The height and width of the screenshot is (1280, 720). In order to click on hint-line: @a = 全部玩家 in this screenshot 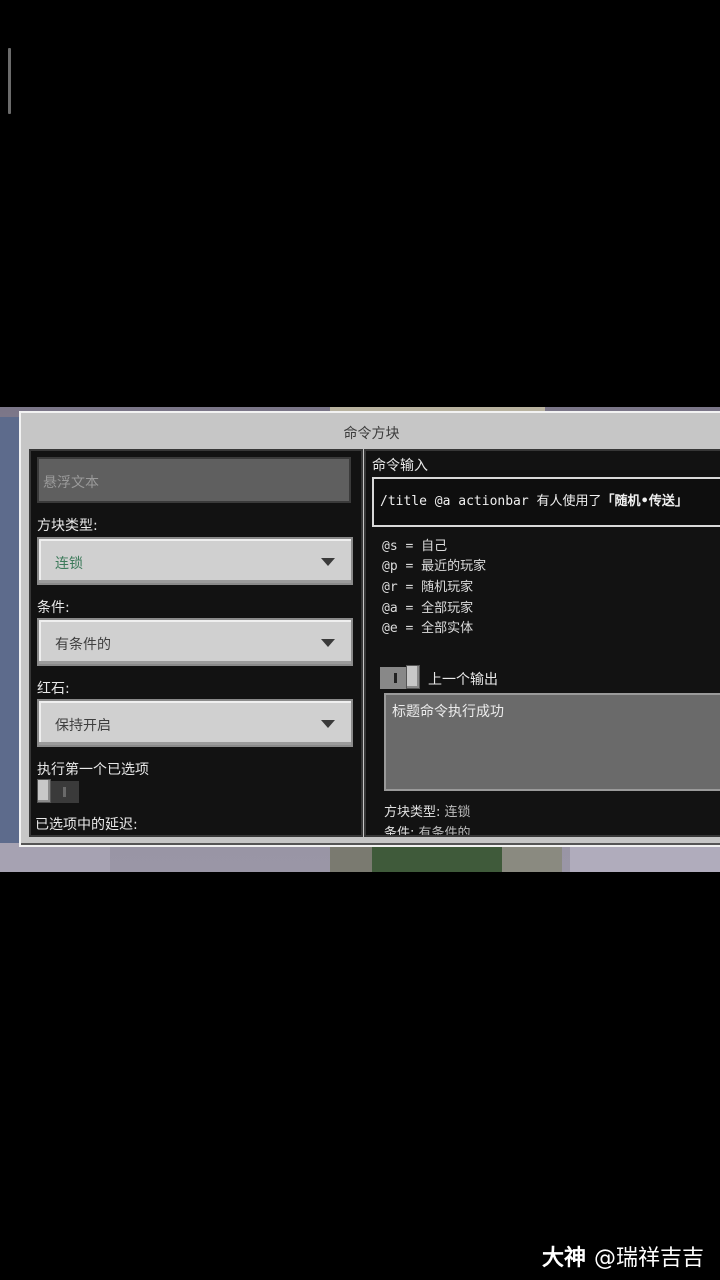, I will do `click(428, 608)`.